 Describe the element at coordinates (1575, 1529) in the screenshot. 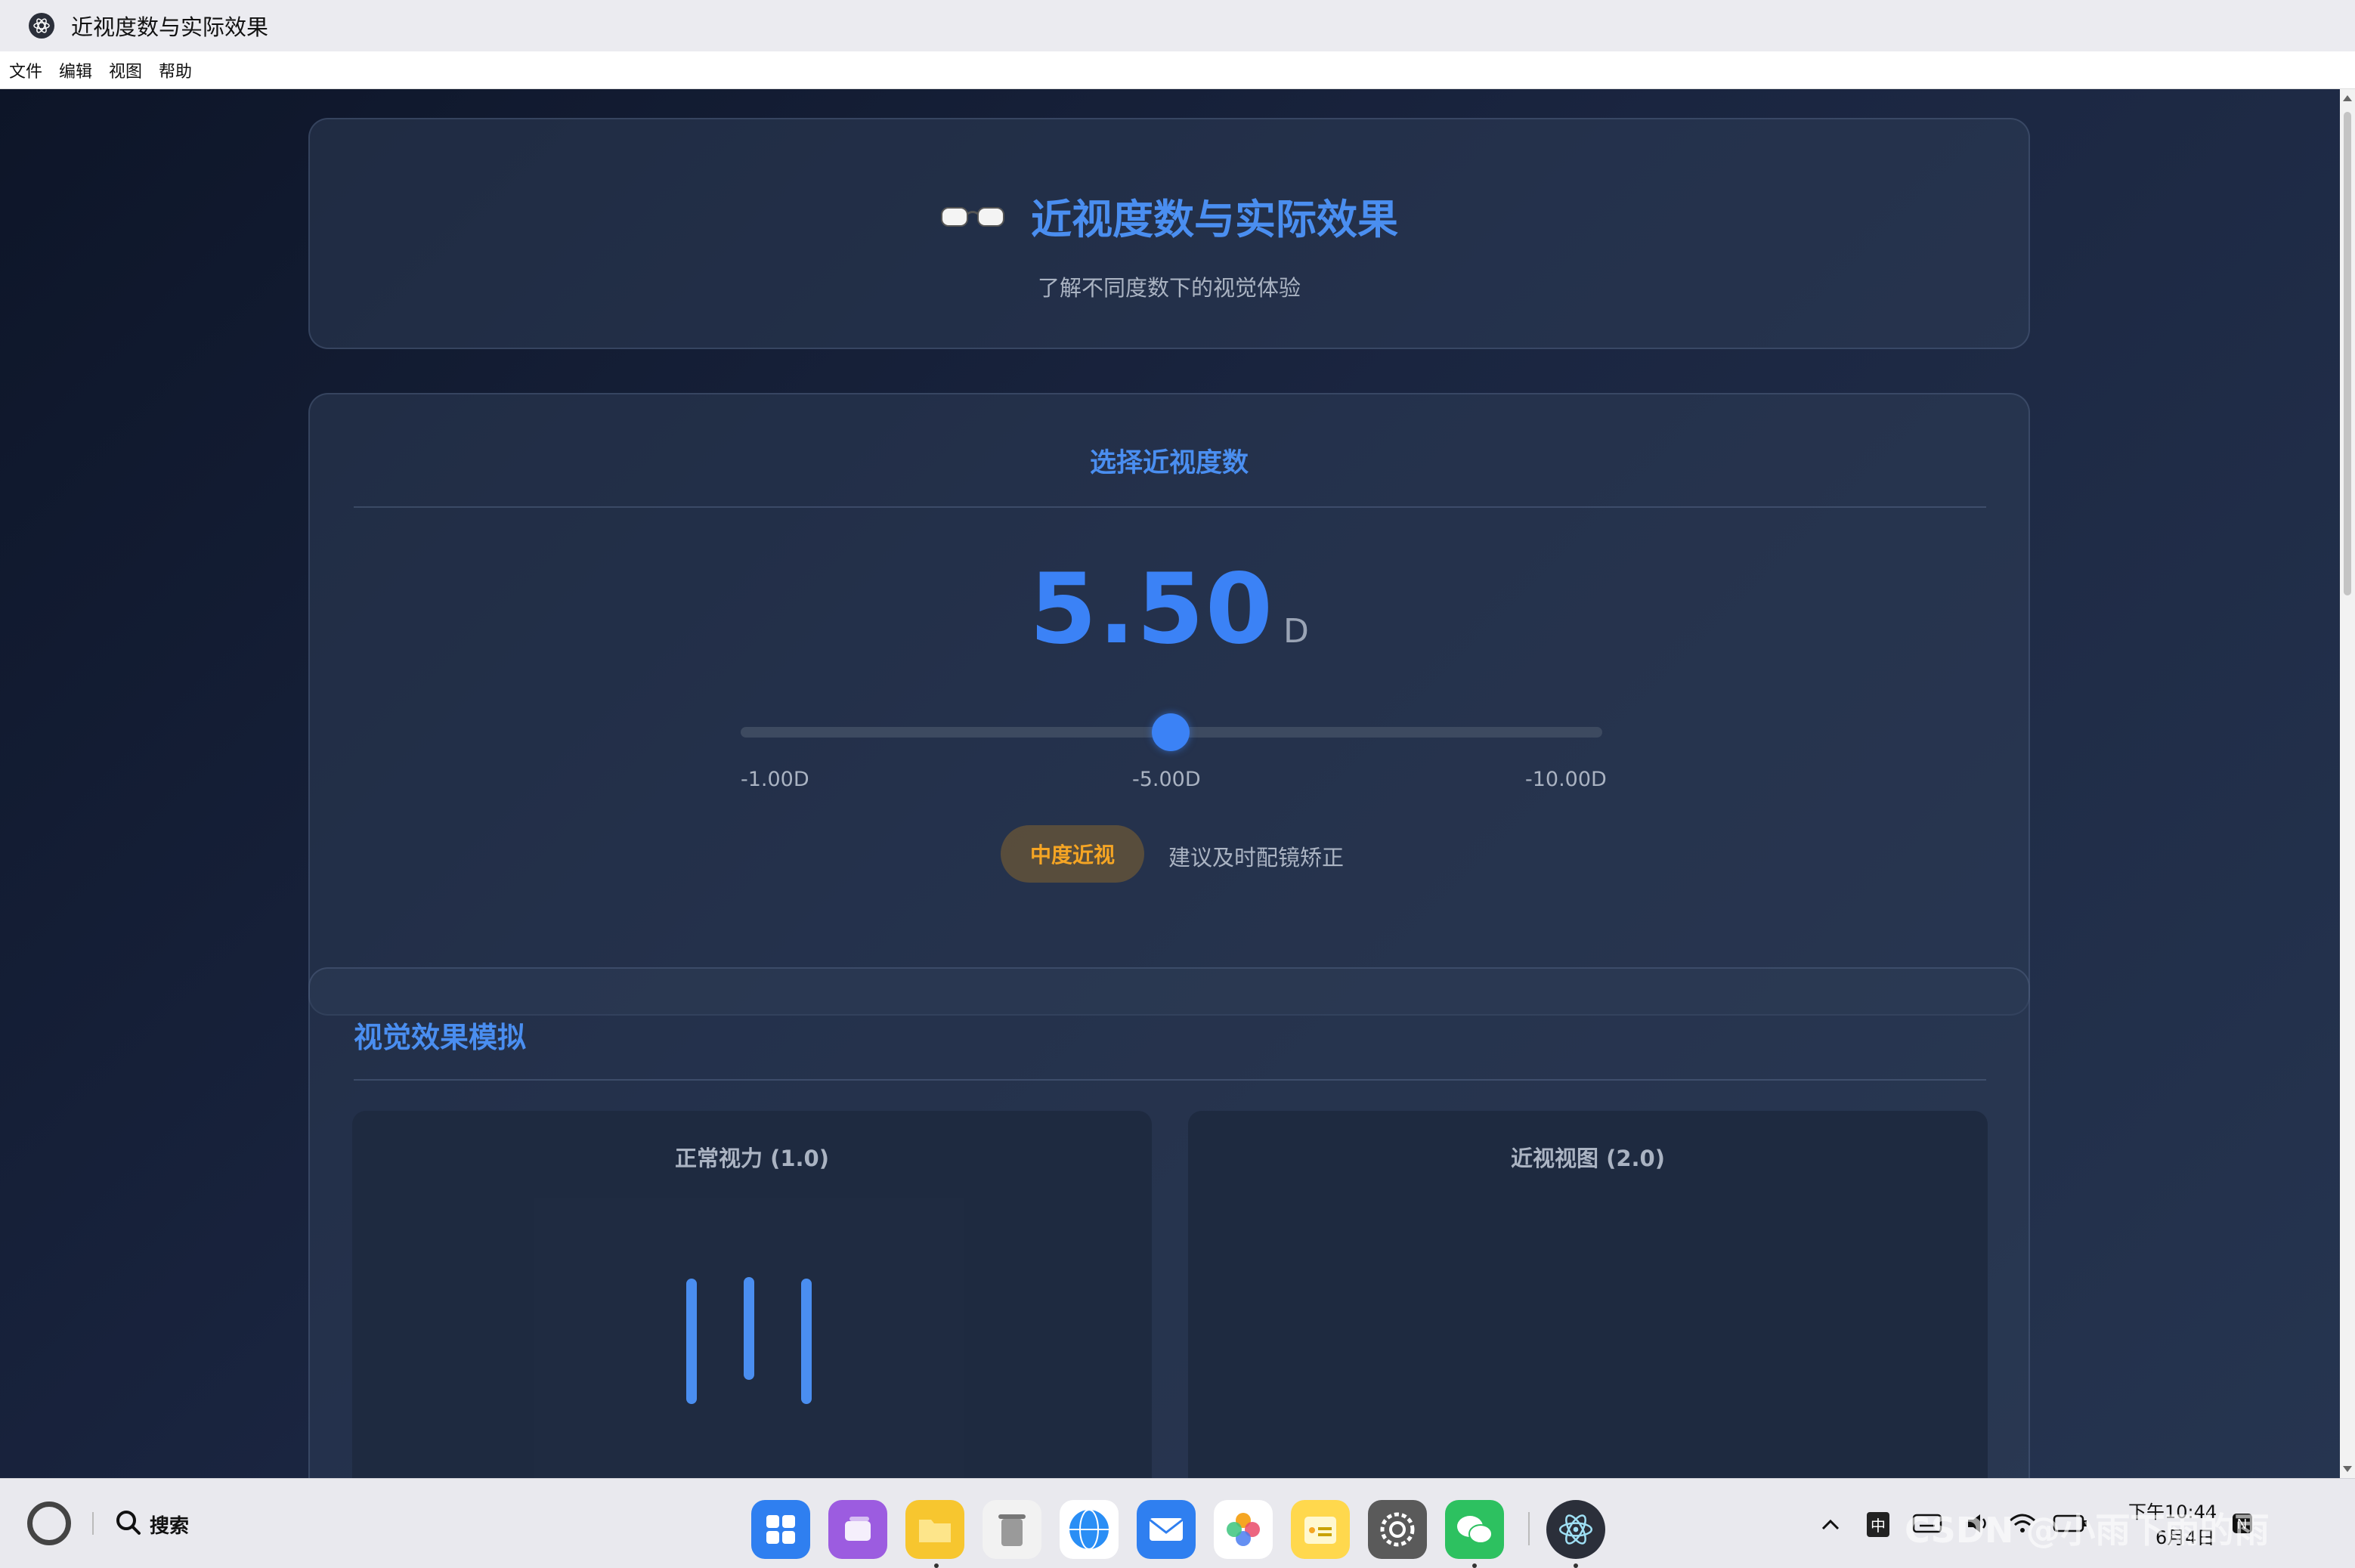

I see `electron-app-icon` at that location.